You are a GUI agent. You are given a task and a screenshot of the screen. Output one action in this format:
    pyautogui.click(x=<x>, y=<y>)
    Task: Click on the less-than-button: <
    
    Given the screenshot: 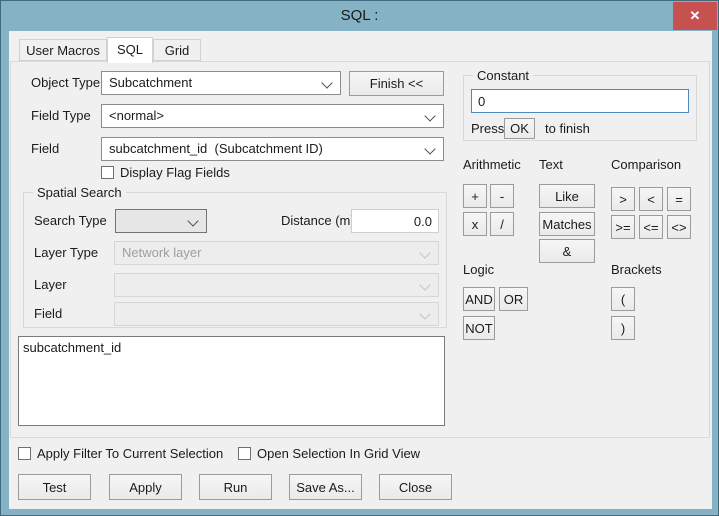 What is the action you would take?
    pyautogui.click(x=651, y=199)
    